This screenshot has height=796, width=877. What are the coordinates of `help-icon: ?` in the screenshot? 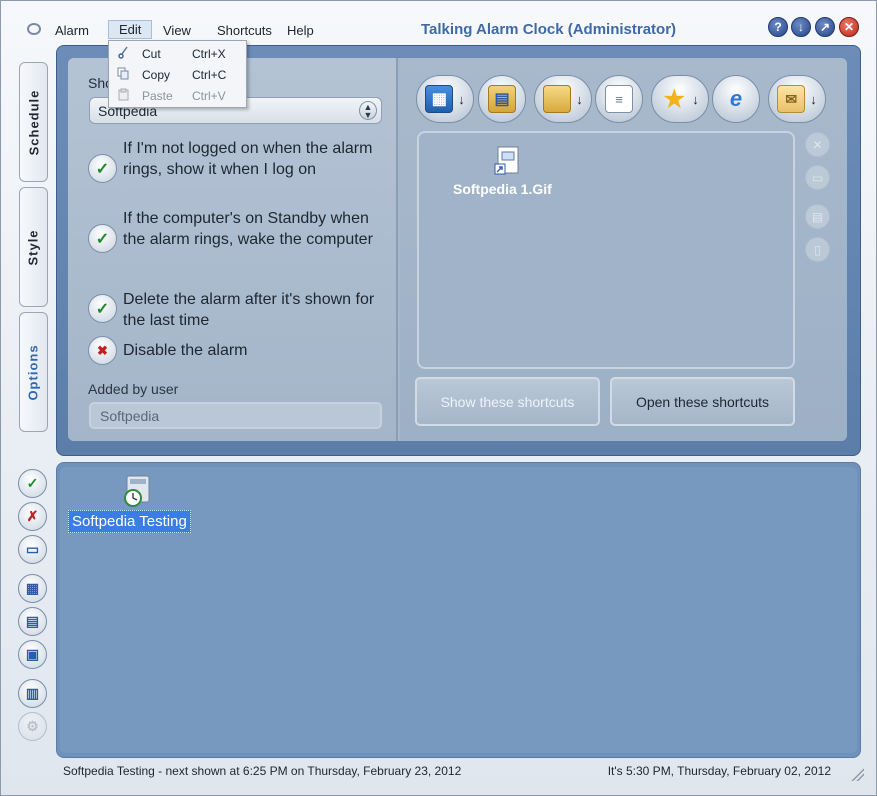 It's located at (778, 27).